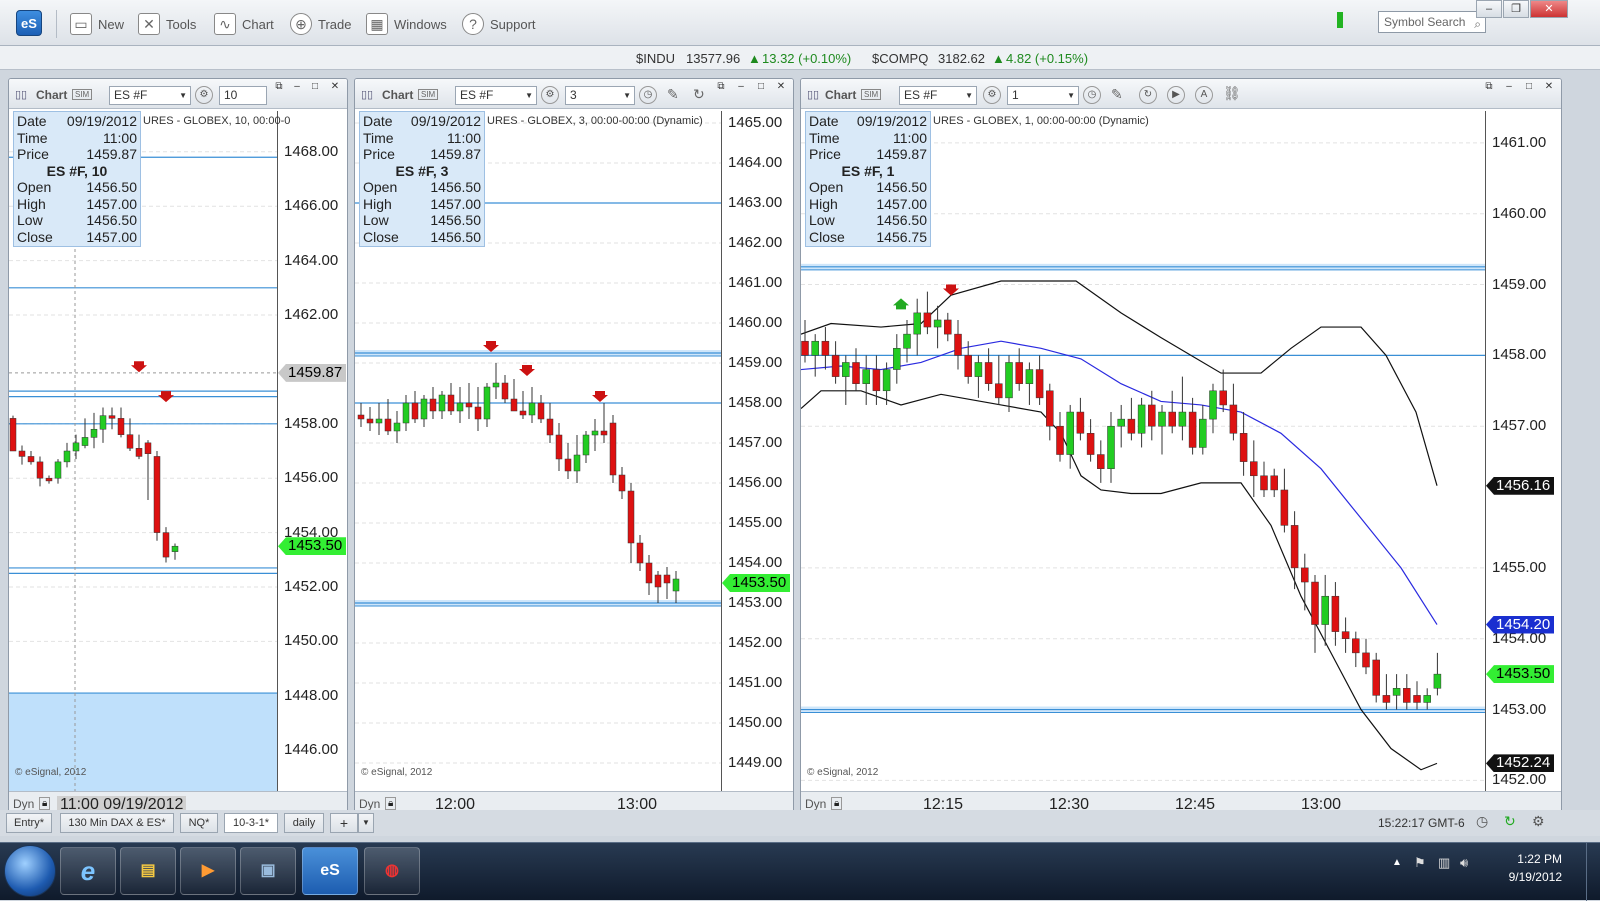 This screenshot has height=901, width=1600. Describe the element at coordinates (243, 95) in the screenshot. I see `interval-input: 10` at that location.